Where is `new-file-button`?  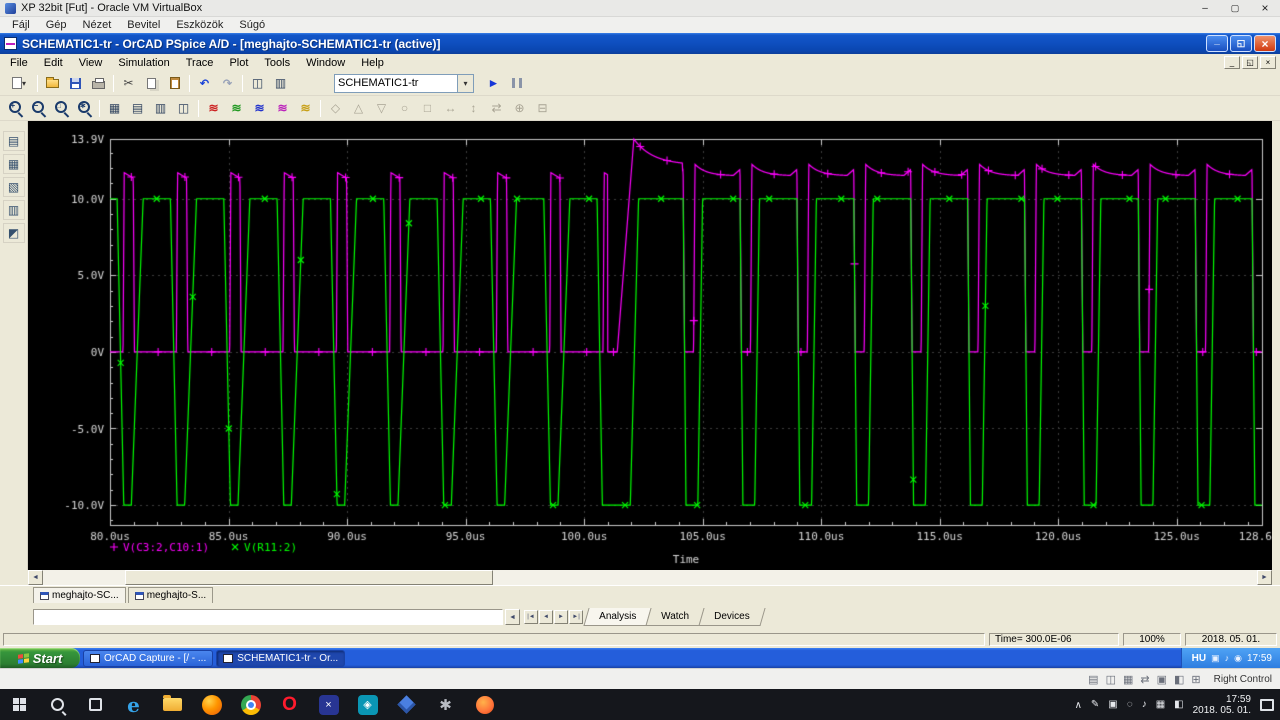 new-file-button is located at coordinates (19, 83).